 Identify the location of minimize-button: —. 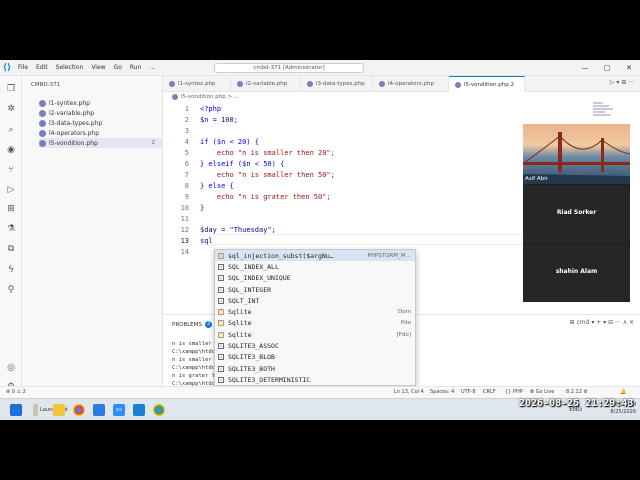
(585, 68).